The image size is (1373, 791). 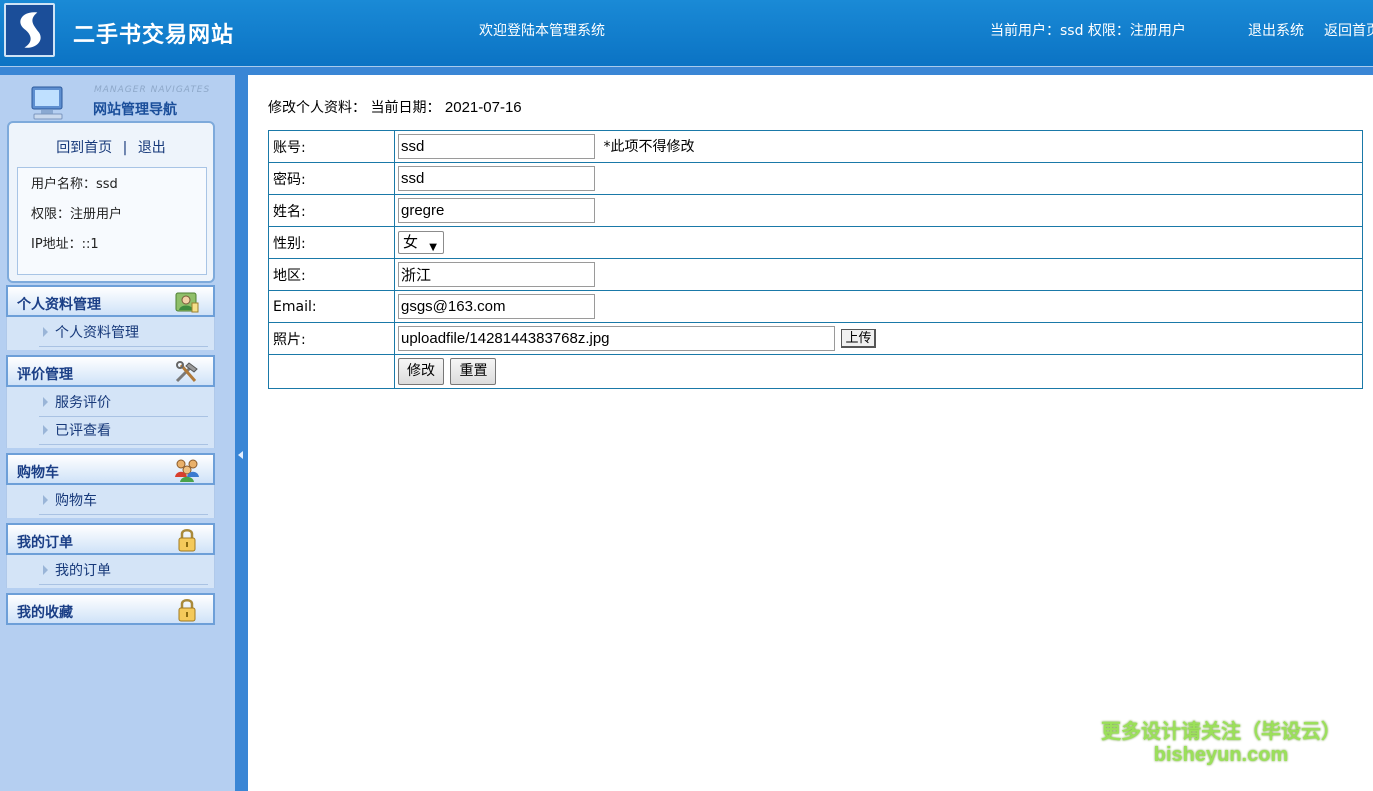 I want to click on name-field, so click(x=496, y=210).